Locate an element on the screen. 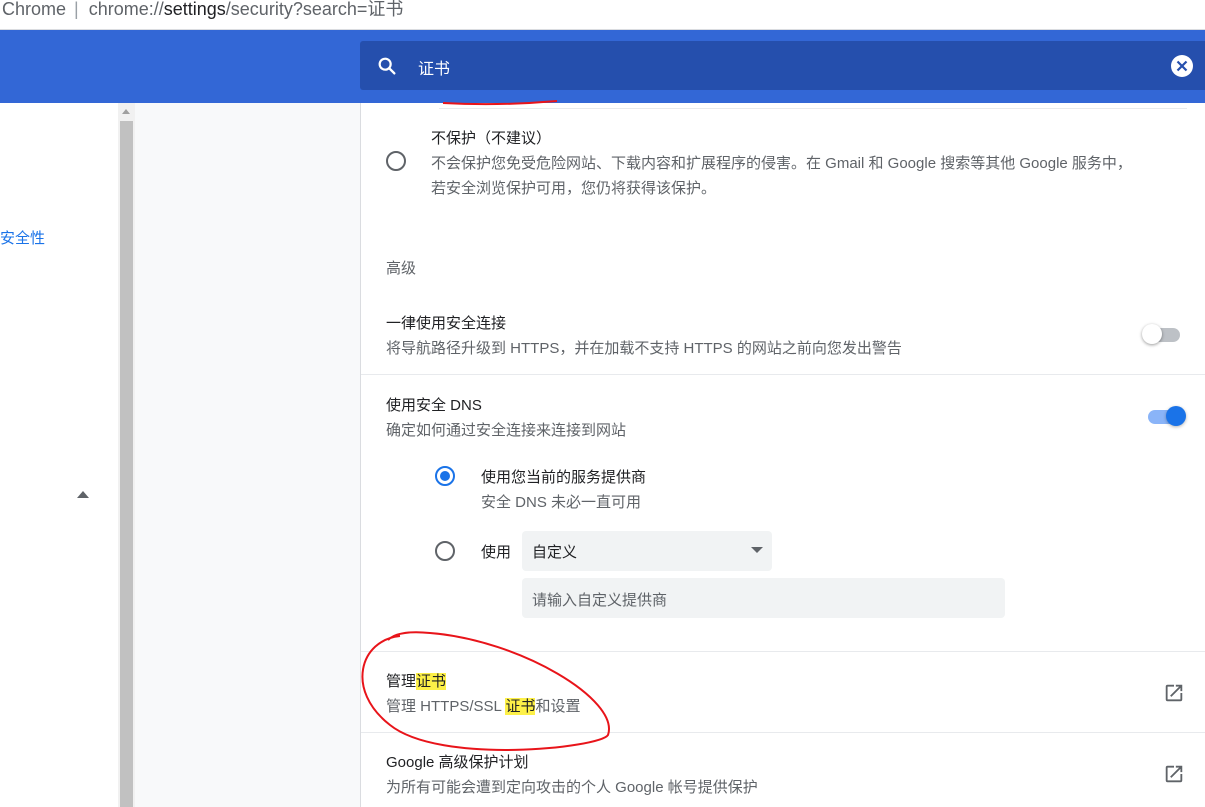 The width and height of the screenshot is (1205, 807). scroll-up-icon is located at coordinates (126, 111).